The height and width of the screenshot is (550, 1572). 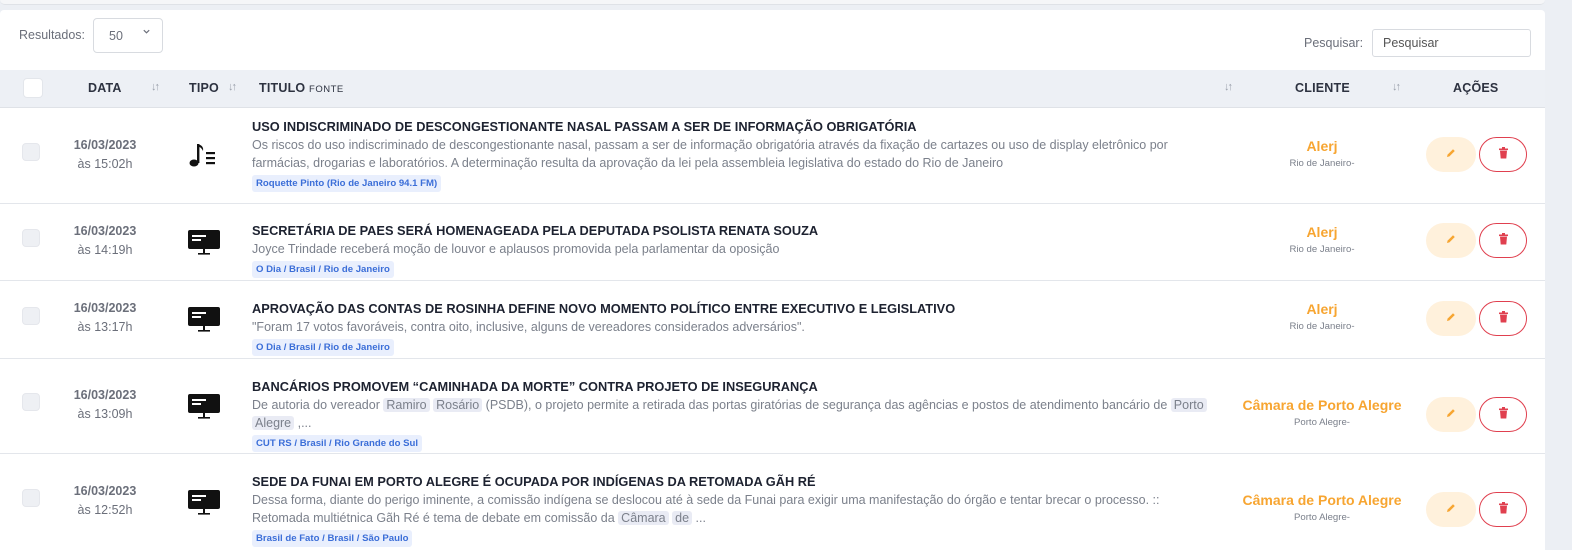 I want to click on select-all-checkbox, so click(x=33, y=88).